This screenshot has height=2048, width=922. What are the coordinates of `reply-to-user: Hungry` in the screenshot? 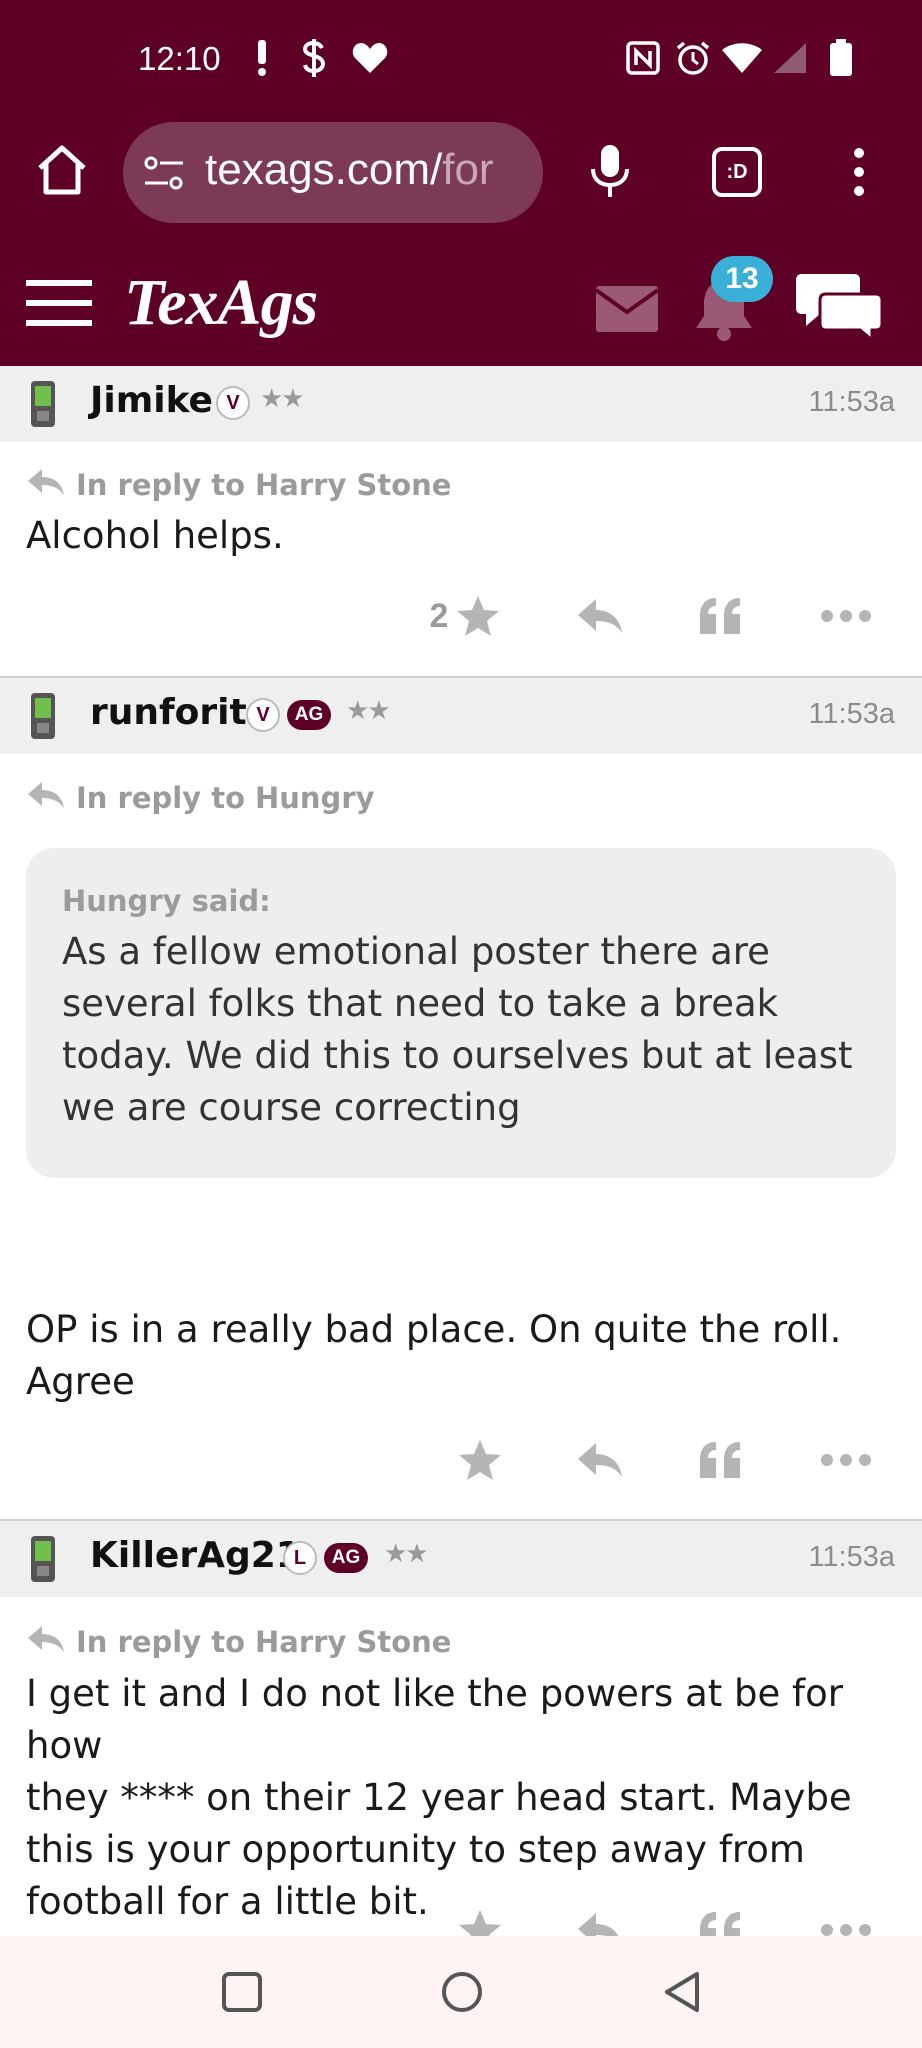 It's located at (315, 798).